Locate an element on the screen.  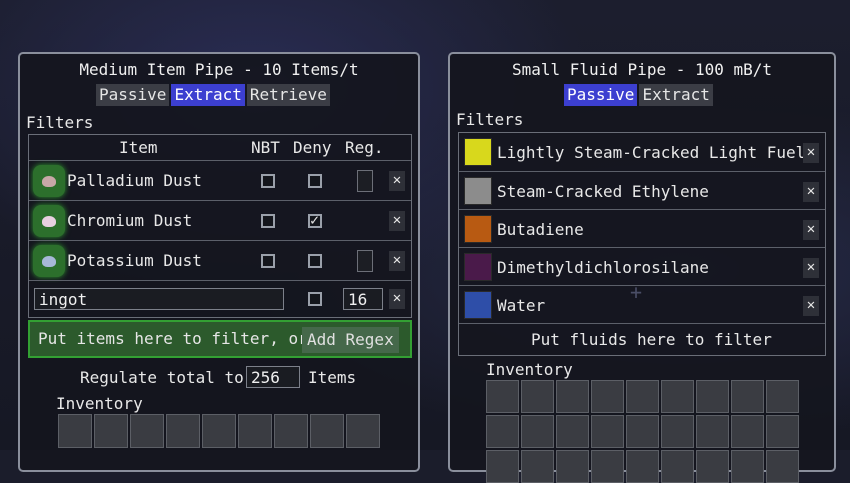
fluid-filter-row: Butadiene ✕ is located at coordinates (642, 229).